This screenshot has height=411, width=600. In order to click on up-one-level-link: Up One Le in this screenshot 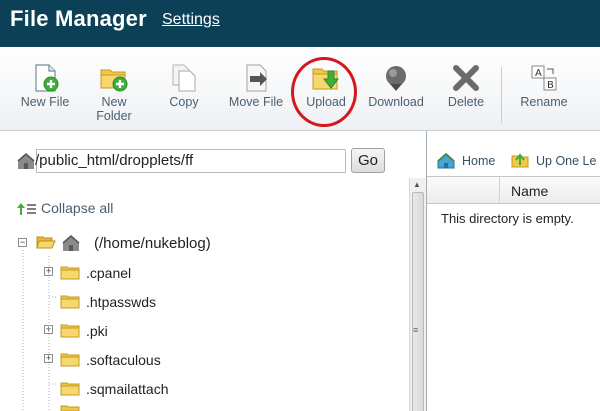, I will do `click(566, 161)`.